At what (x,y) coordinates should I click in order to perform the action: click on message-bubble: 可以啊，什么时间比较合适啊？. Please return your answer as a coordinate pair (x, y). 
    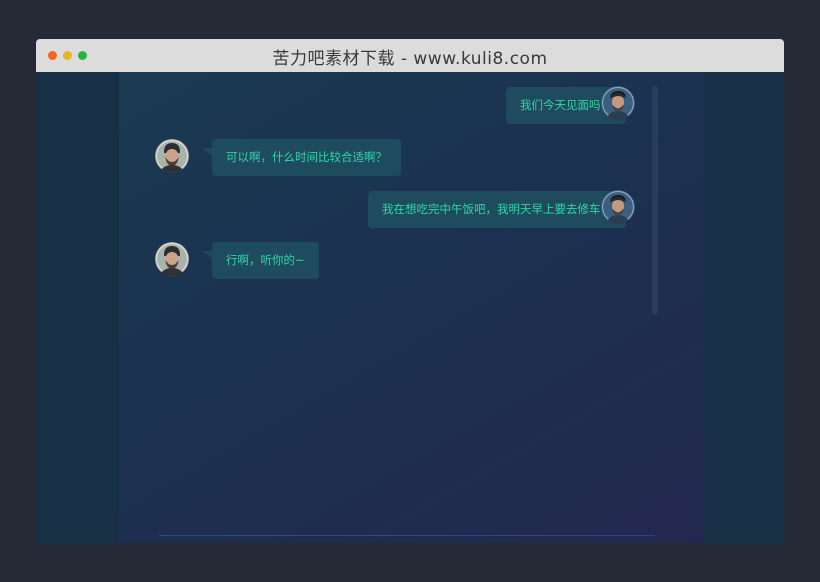
    Looking at the image, I should click on (301, 157).